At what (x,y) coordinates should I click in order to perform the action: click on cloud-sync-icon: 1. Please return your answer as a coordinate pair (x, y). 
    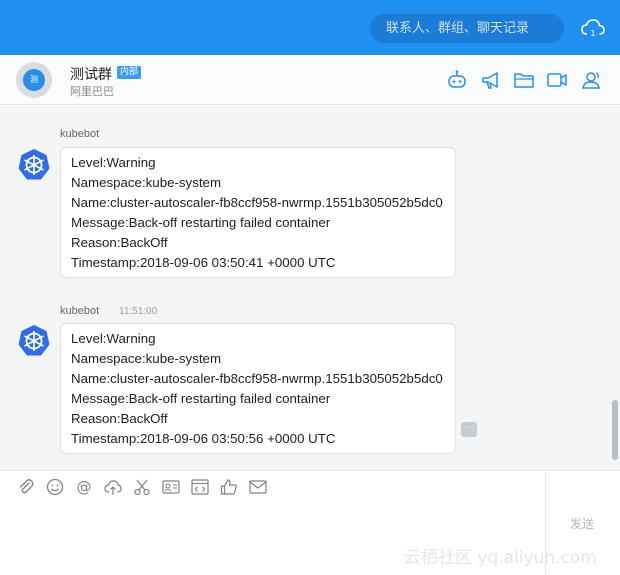
    Looking at the image, I should click on (593, 28).